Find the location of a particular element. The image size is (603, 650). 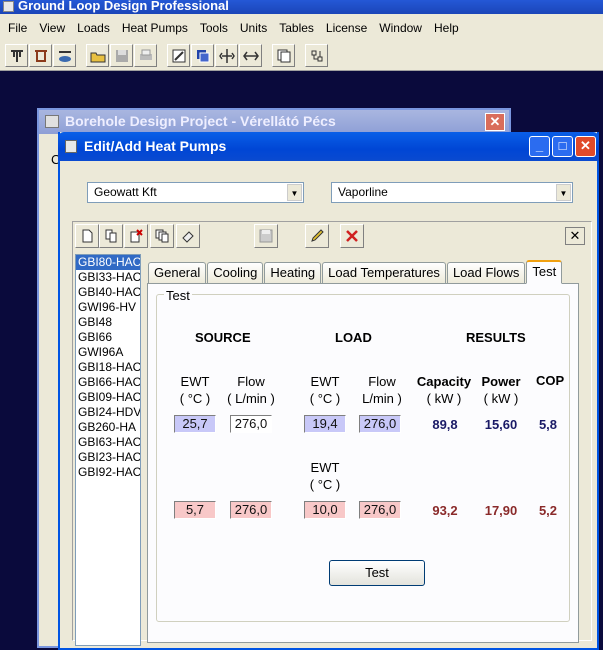

new-pump-icon is located at coordinates (87, 236).